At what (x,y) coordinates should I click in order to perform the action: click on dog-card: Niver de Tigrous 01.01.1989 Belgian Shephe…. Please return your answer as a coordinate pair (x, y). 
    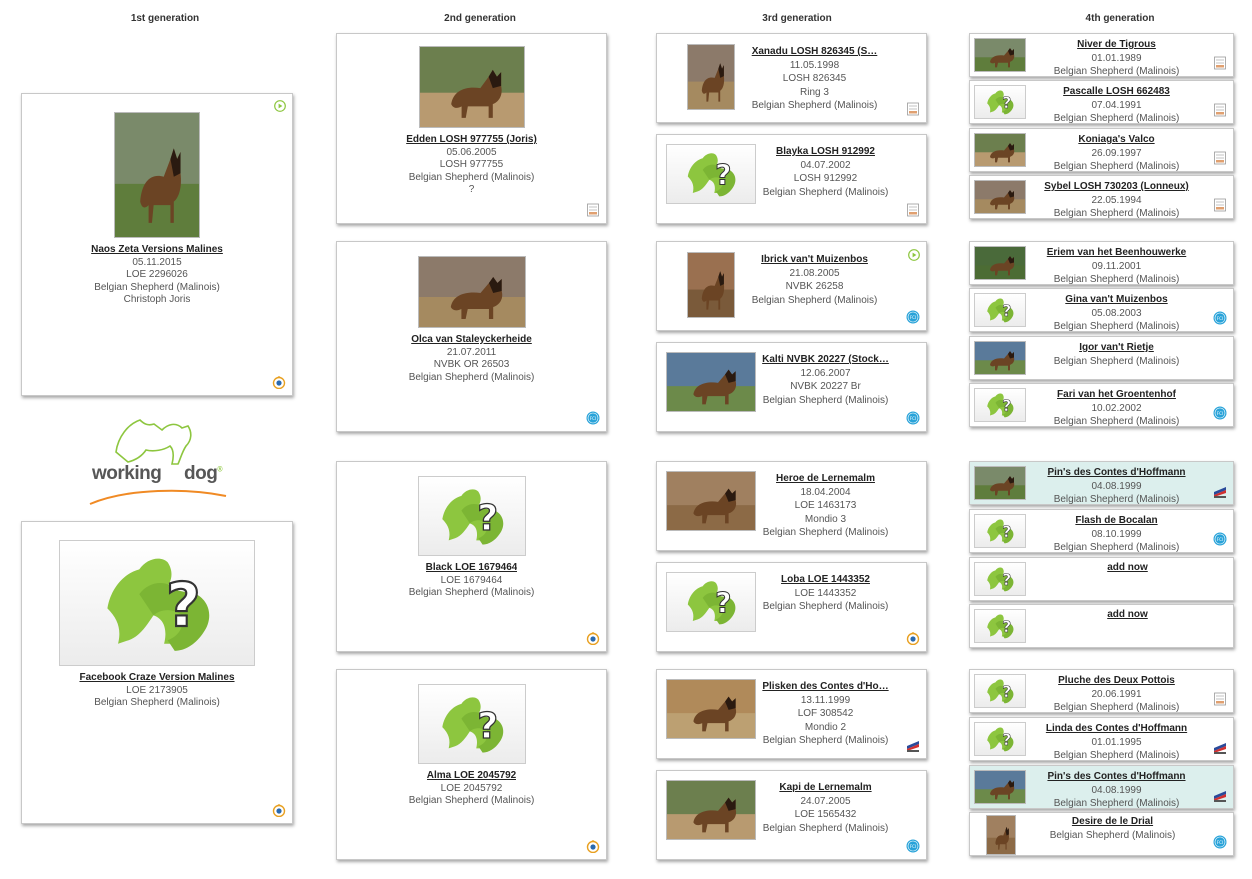
    Looking at the image, I should click on (1101, 55).